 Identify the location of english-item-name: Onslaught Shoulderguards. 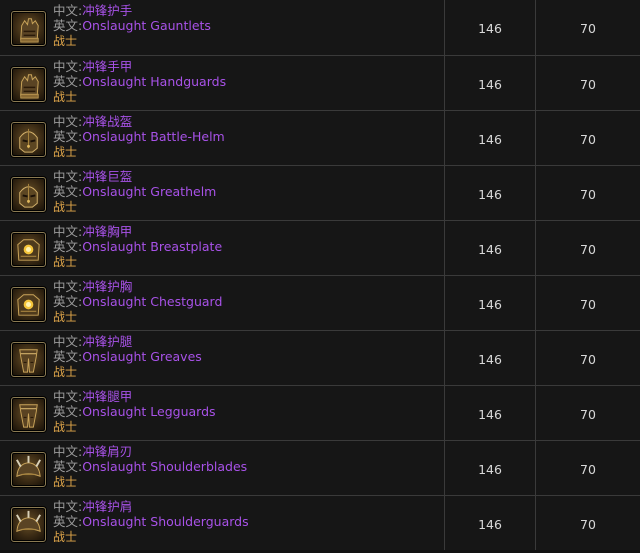
(165, 521).